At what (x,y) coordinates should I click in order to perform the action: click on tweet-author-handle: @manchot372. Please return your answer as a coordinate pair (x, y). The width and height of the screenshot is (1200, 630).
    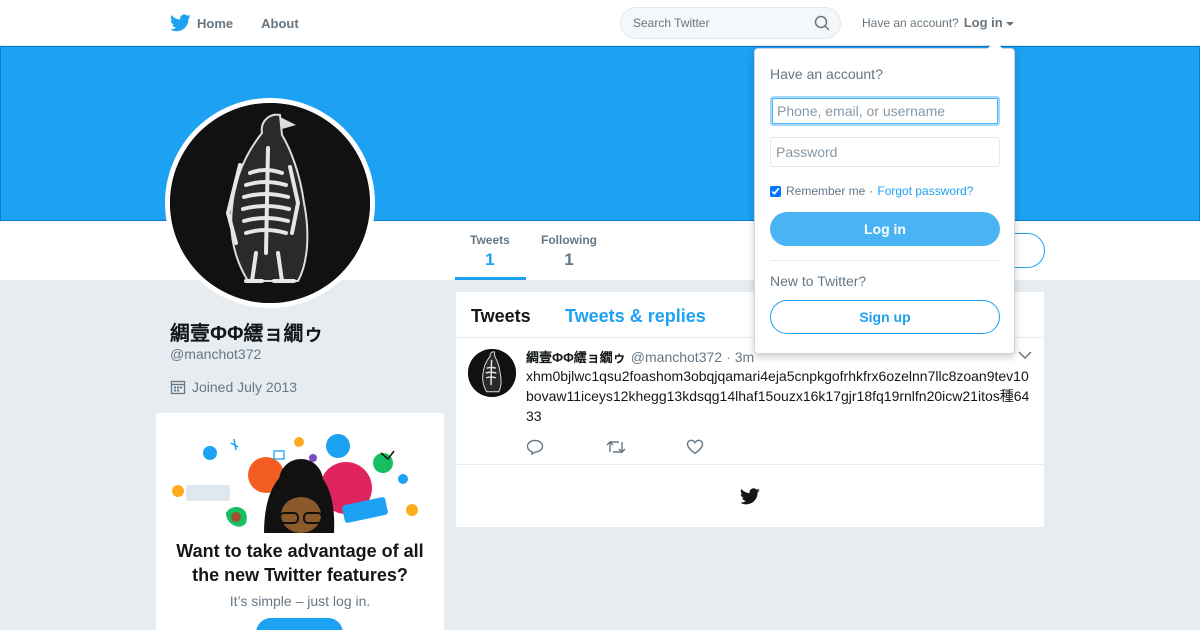
    Looking at the image, I should click on (676, 357).